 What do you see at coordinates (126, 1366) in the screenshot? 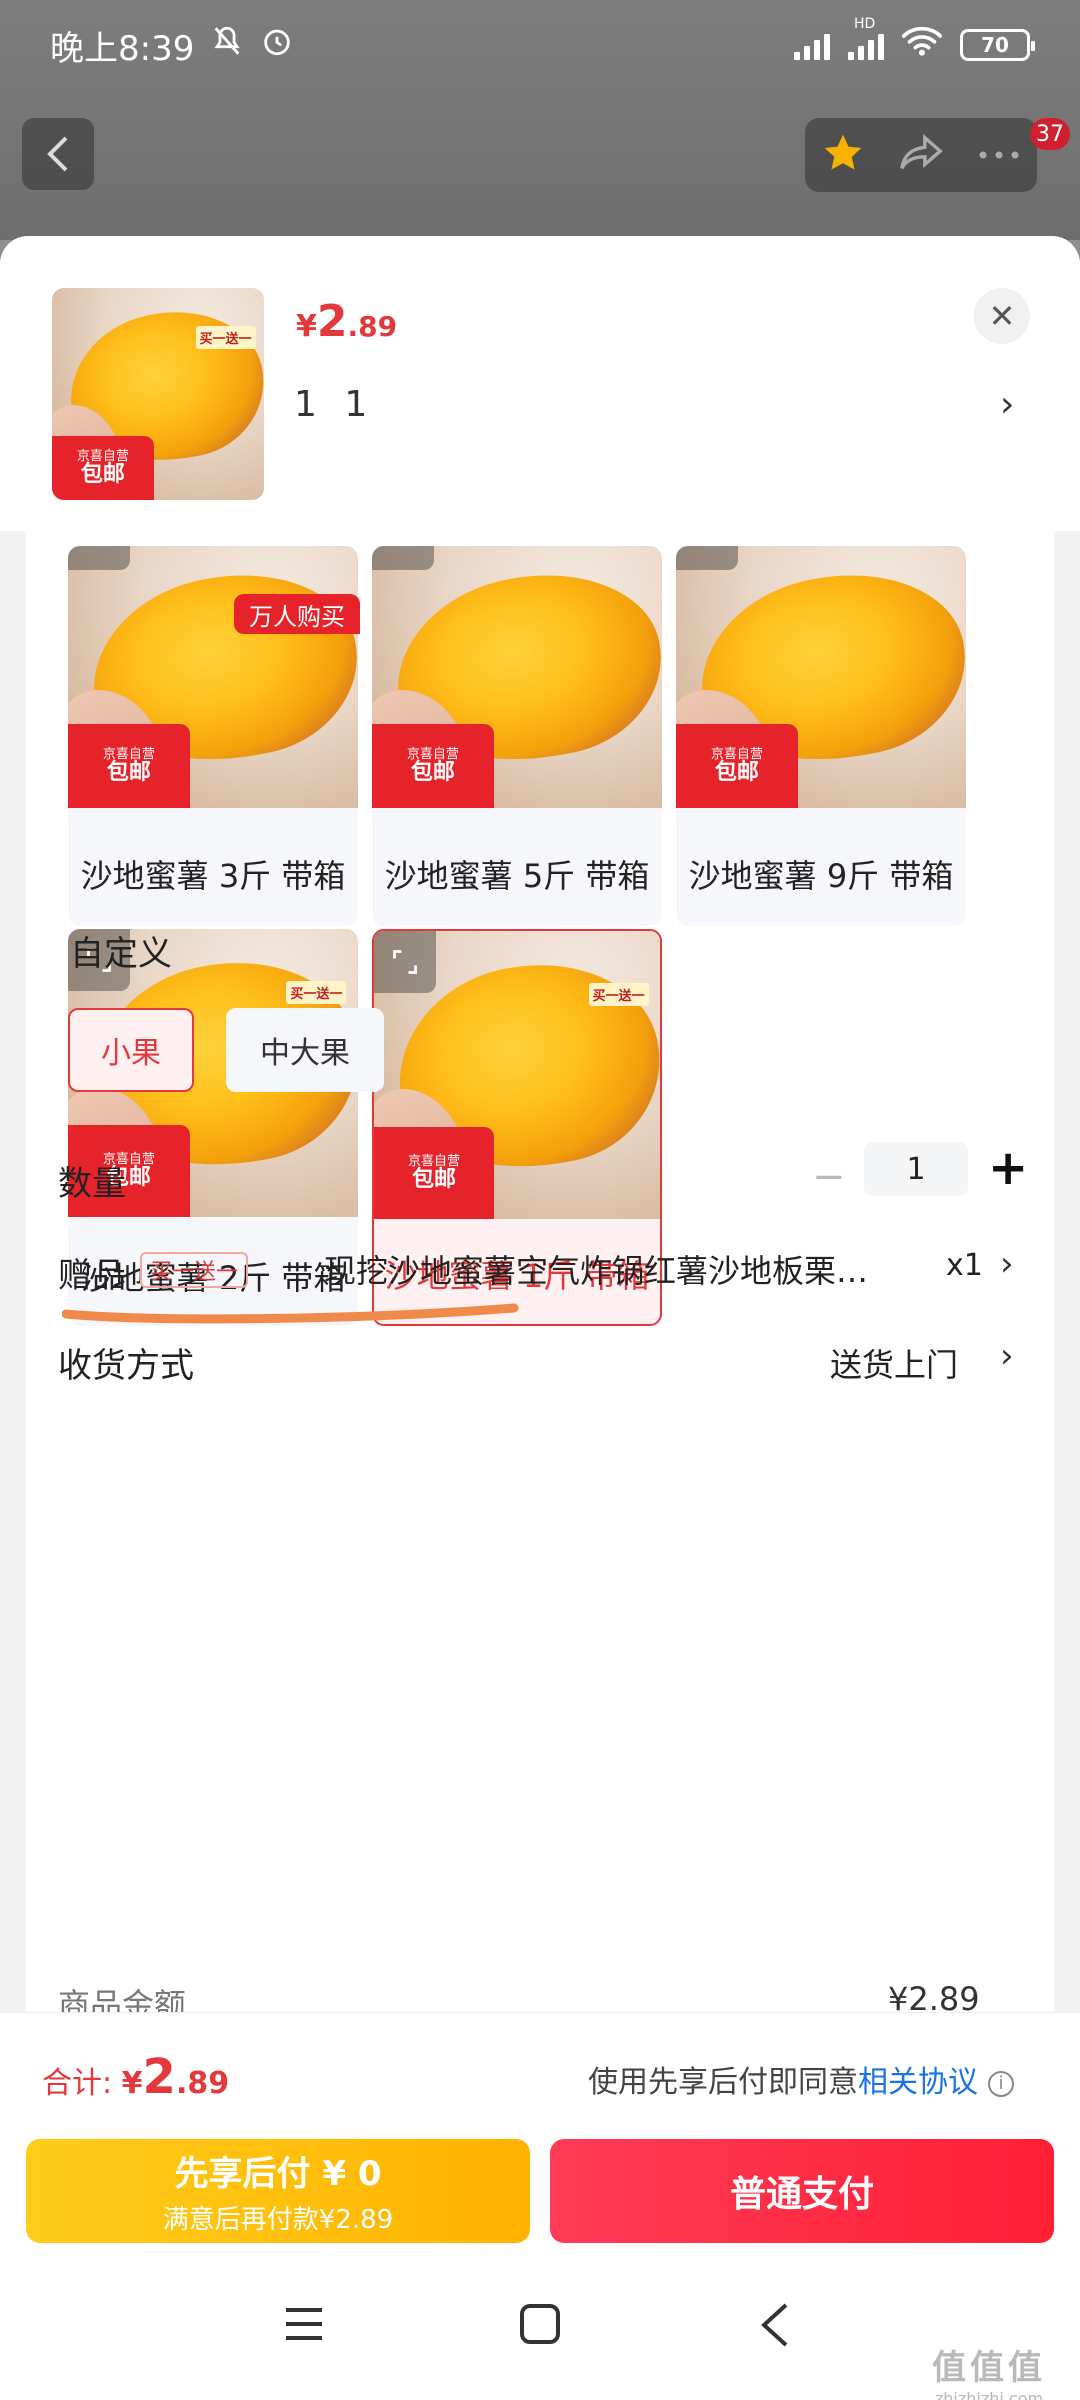
I see `shipping-label: 收货方式` at bounding box center [126, 1366].